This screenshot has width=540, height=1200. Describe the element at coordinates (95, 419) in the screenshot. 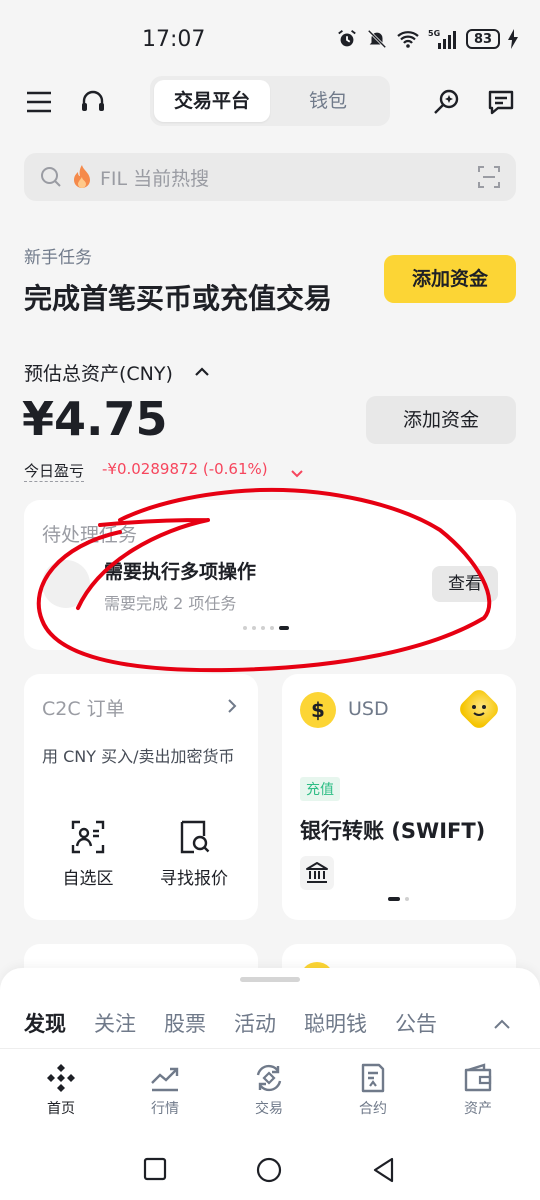

I see `balance-value: ¥4.75` at that location.